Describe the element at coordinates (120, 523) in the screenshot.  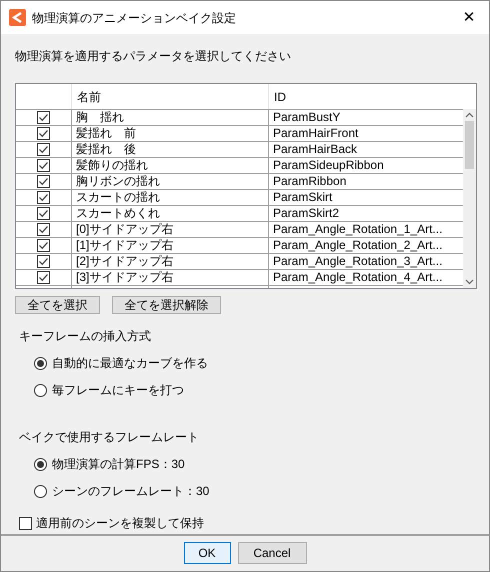
I see `checkbox-label: 適用前のシーンを複製して保持` at that location.